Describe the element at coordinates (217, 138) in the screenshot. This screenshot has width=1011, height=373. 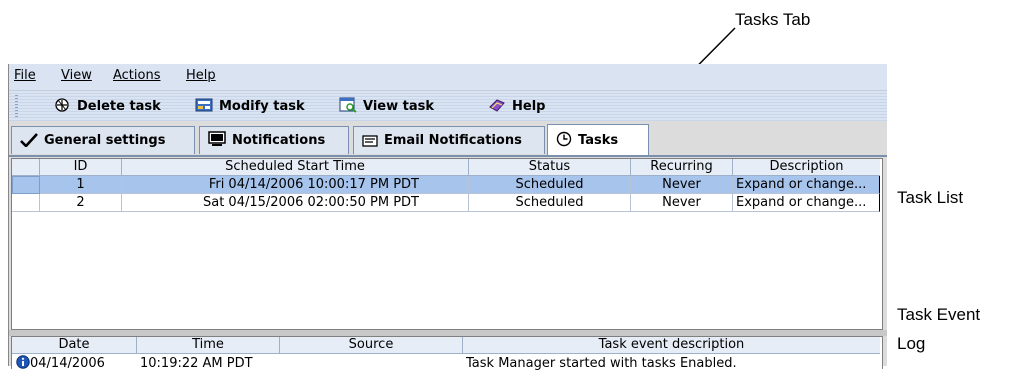
I see `monitor-icon` at that location.